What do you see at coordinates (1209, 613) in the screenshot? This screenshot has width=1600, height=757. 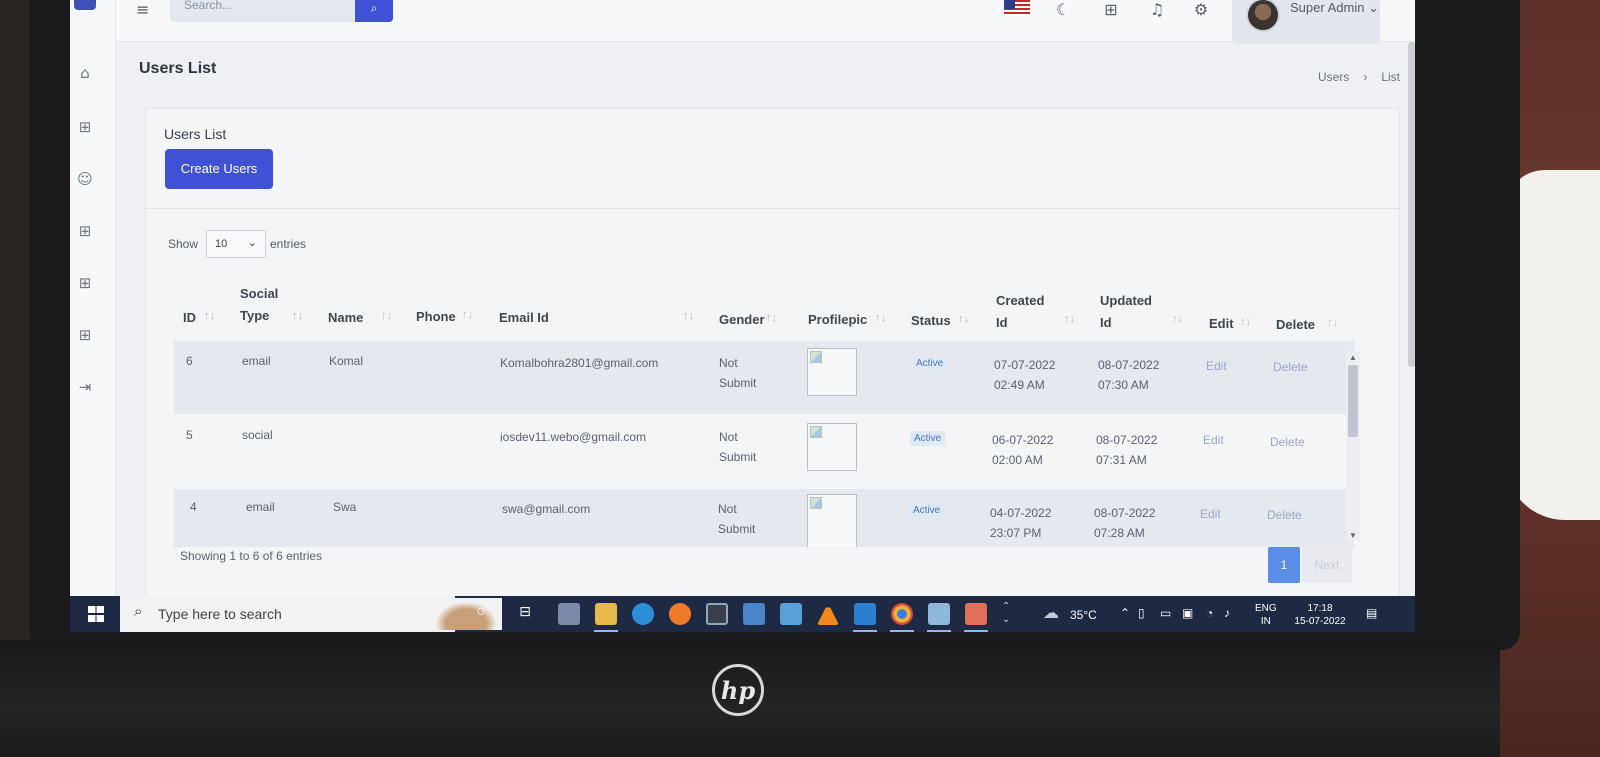 I see `wifi-icon: ◔` at bounding box center [1209, 613].